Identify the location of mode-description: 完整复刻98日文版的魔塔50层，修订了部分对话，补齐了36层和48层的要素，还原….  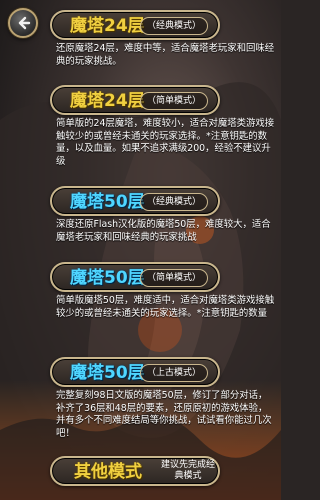
(164, 414).